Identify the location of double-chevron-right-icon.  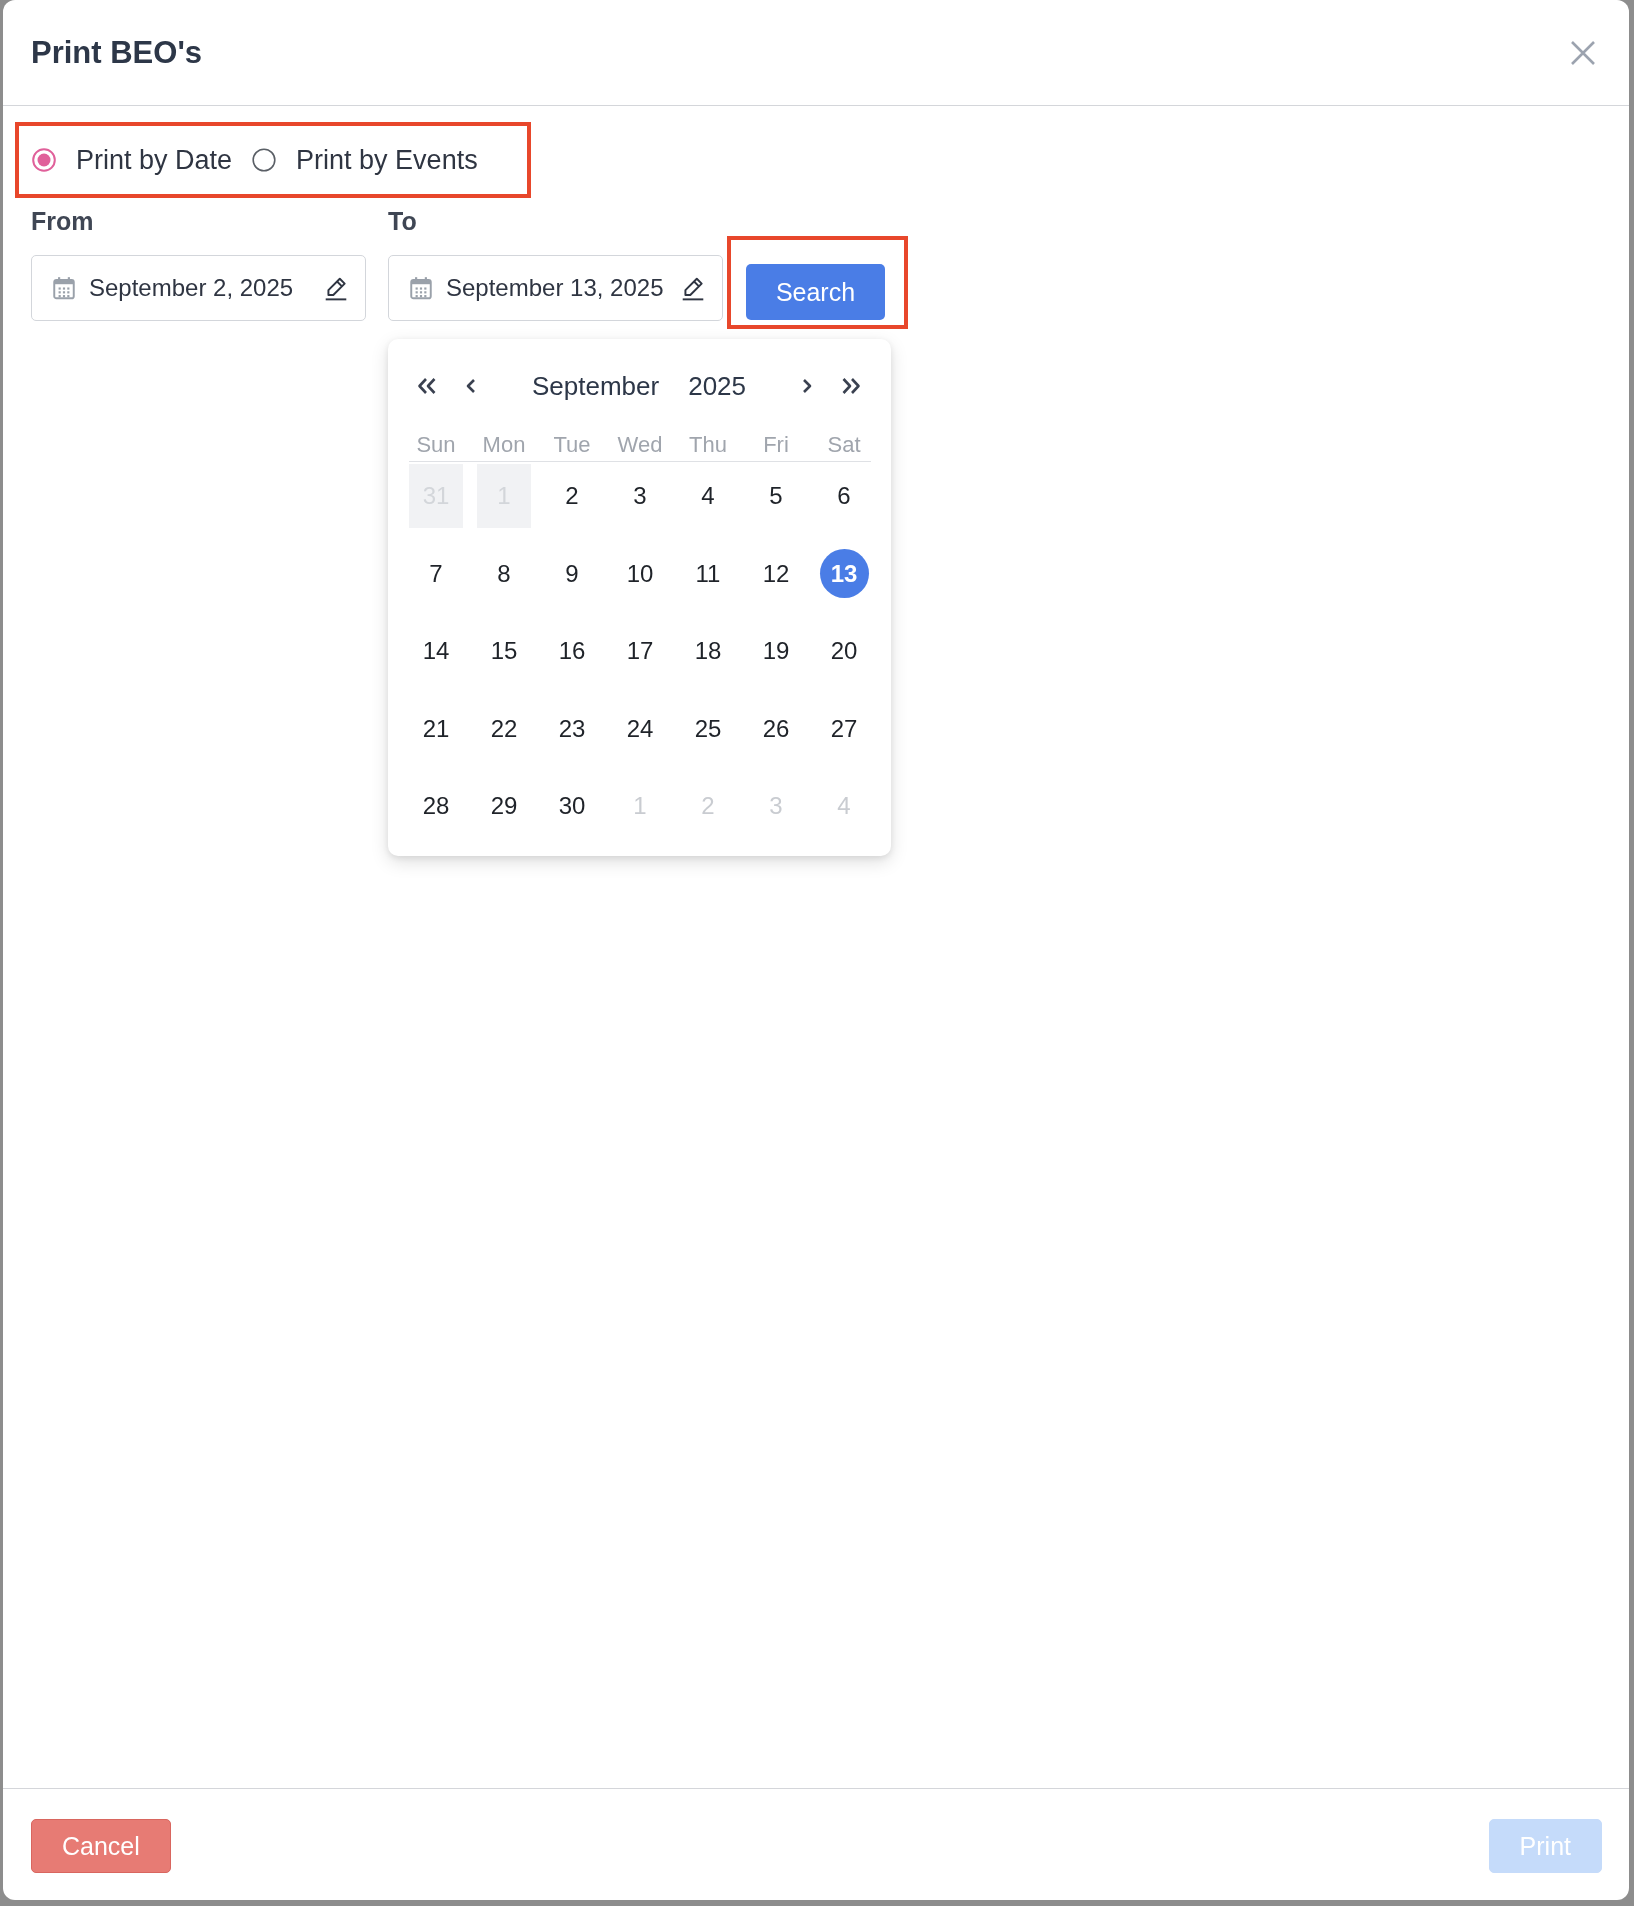
(851, 386).